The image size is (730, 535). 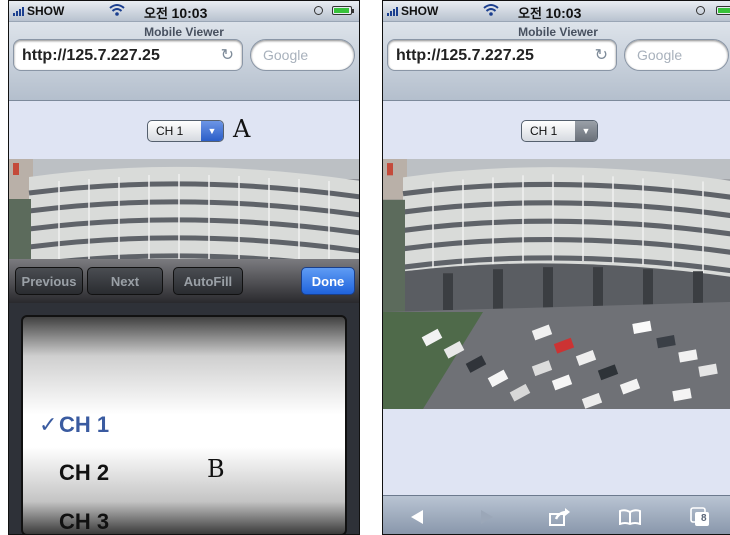 I want to click on channel-bar: CH 1 ▼, so click(x=556, y=130).